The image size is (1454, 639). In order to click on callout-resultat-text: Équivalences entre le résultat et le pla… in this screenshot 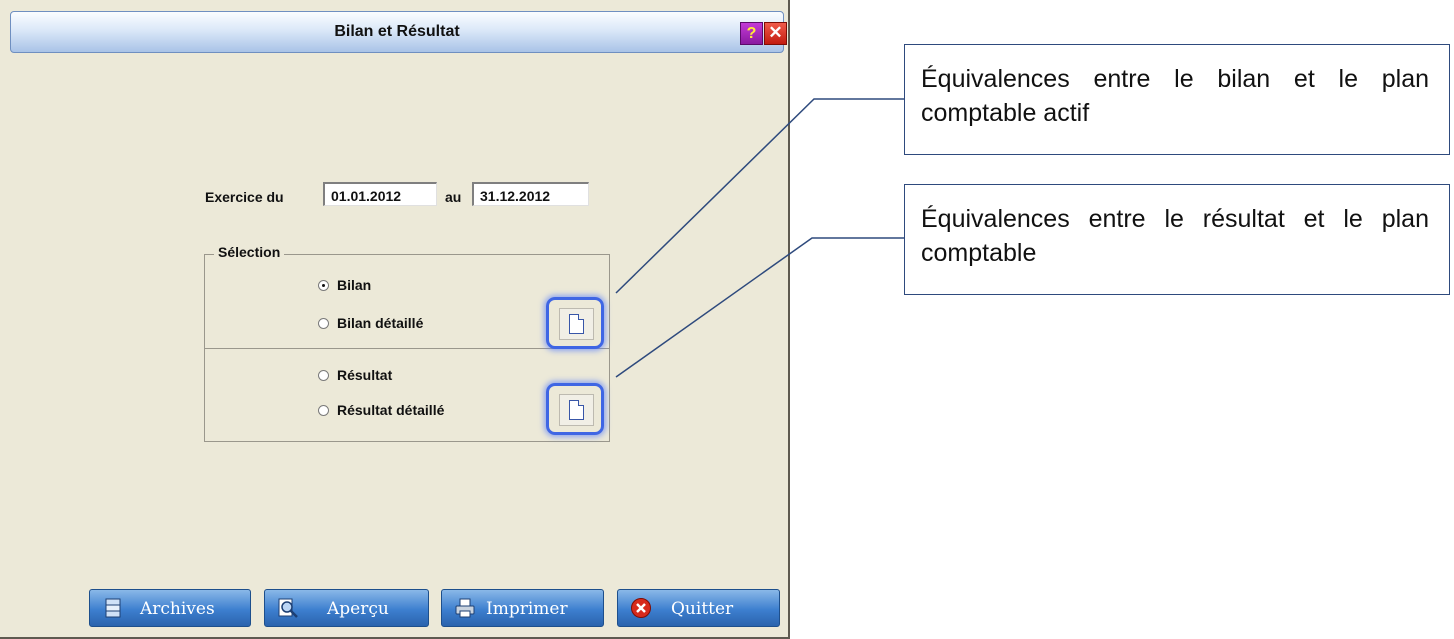, I will do `click(1175, 236)`.